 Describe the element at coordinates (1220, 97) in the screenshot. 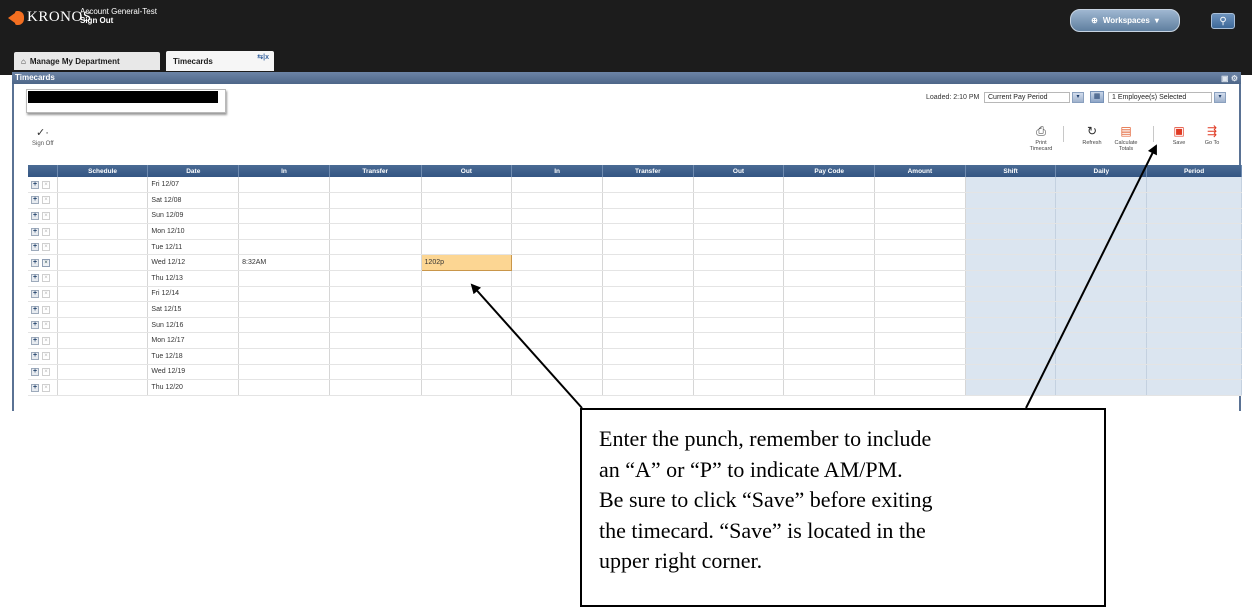

I see `employee-dropdown-icon: ▾` at that location.